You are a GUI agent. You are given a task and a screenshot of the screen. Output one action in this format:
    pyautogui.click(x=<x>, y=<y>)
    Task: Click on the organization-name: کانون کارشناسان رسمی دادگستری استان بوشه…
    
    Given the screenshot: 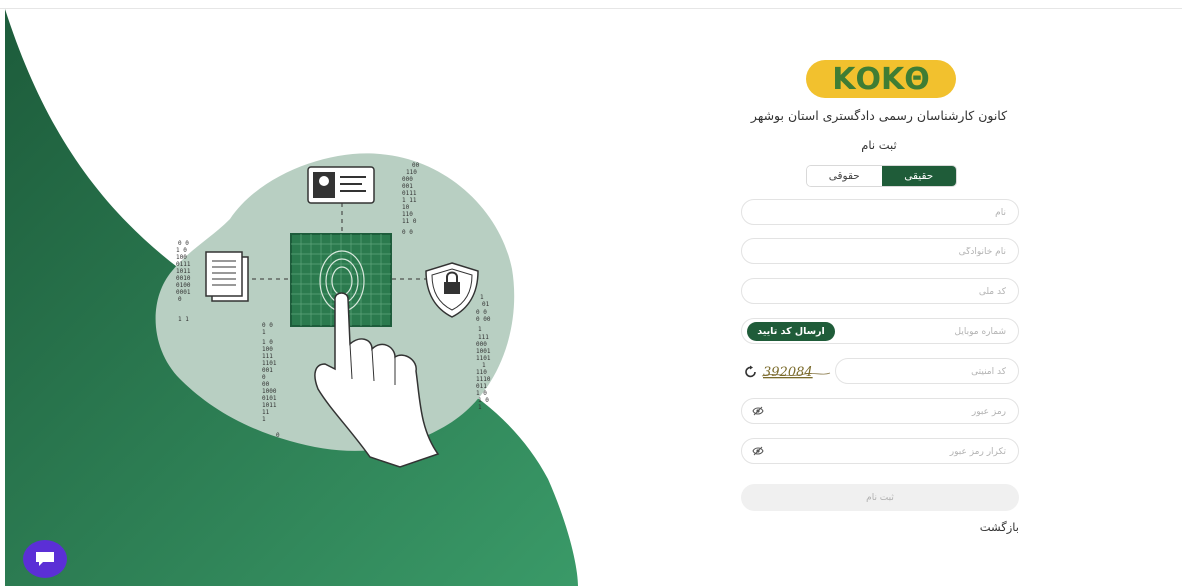 What is the action you would take?
    pyautogui.click(x=879, y=115)
    